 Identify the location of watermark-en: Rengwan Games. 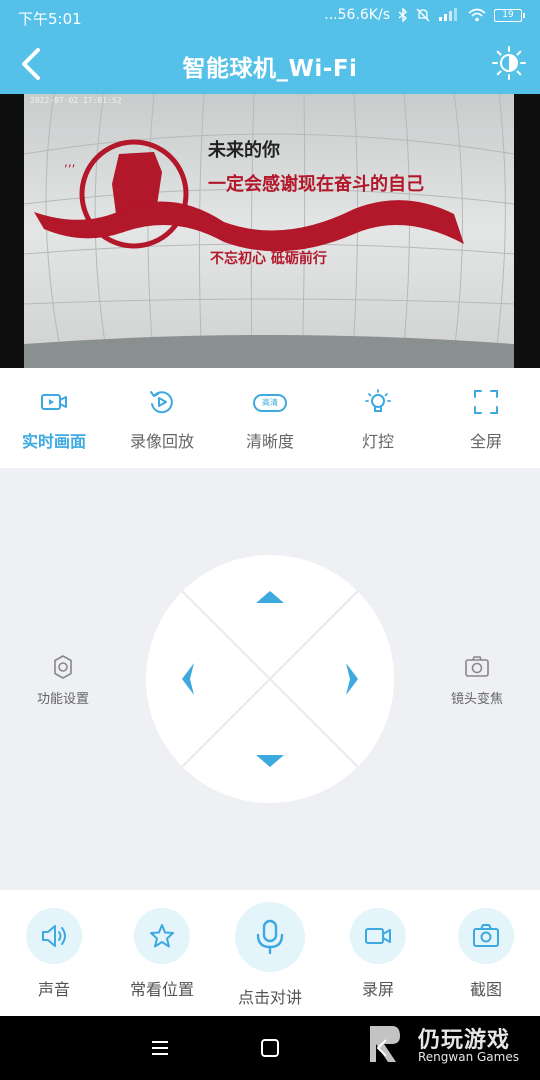
(468, 1057).